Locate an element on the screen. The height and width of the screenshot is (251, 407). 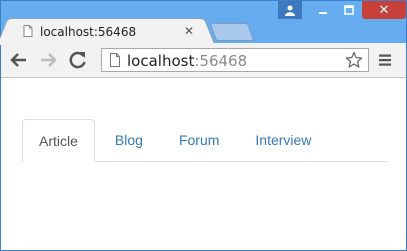
user-icon is located at coordinates (290, 10).